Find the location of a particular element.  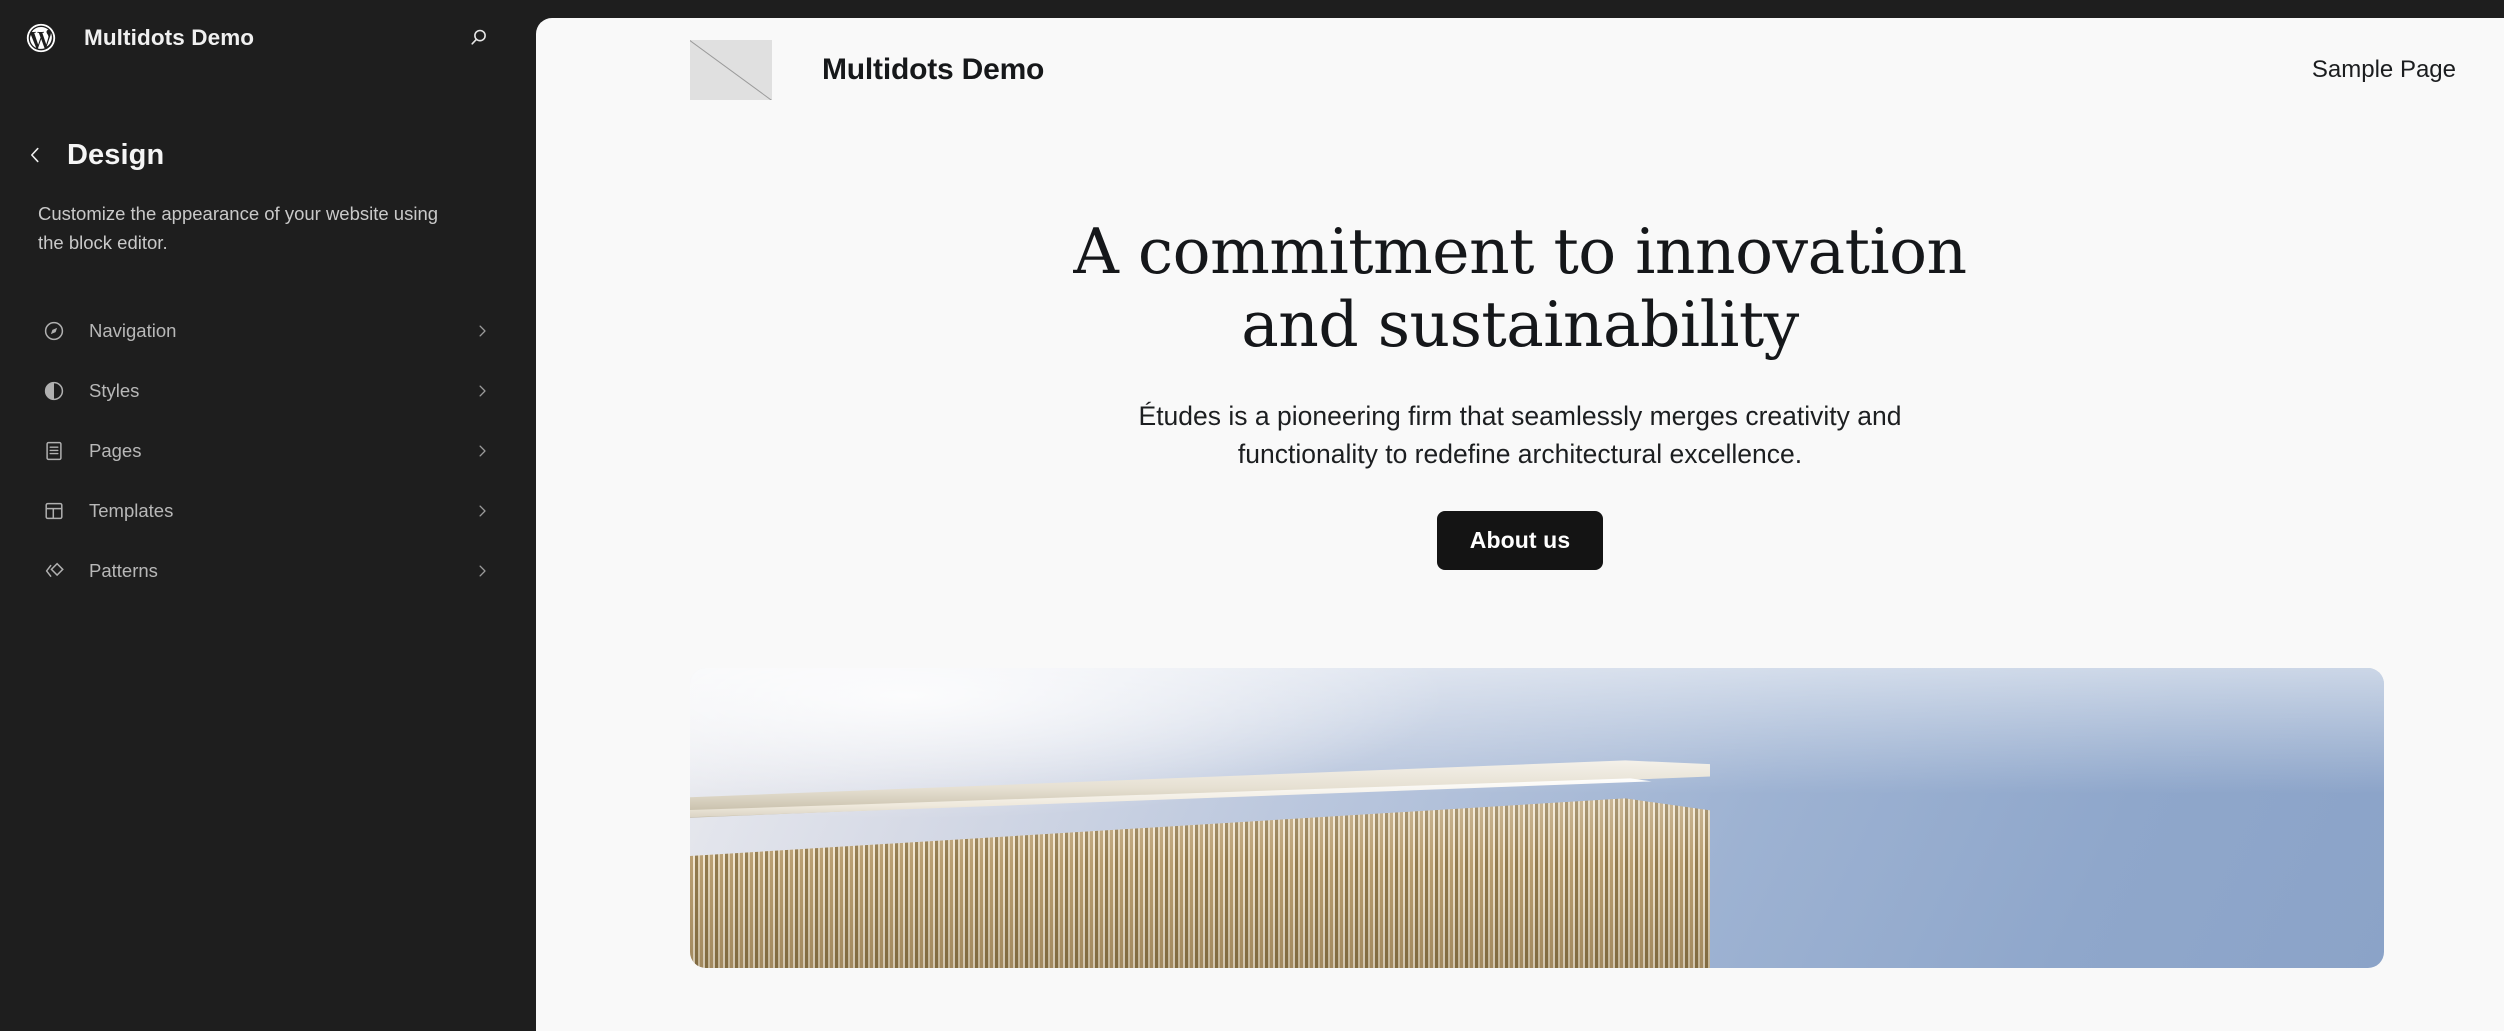

patterns-icon is located at coordinates (54, 571).